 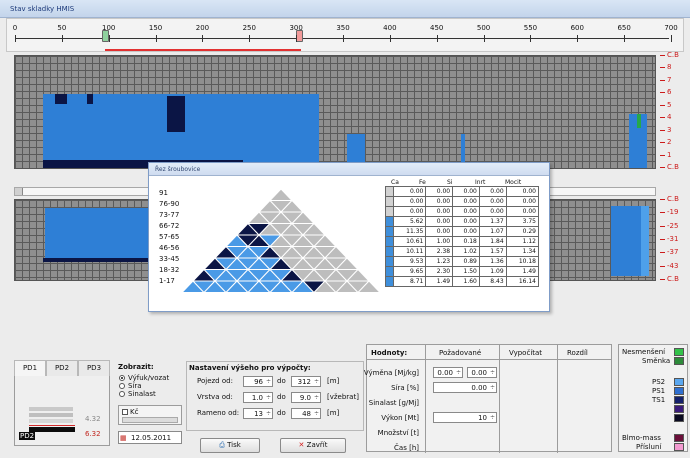 I want to click on energy-to-input: 0.00, so click(x=482, y=372).